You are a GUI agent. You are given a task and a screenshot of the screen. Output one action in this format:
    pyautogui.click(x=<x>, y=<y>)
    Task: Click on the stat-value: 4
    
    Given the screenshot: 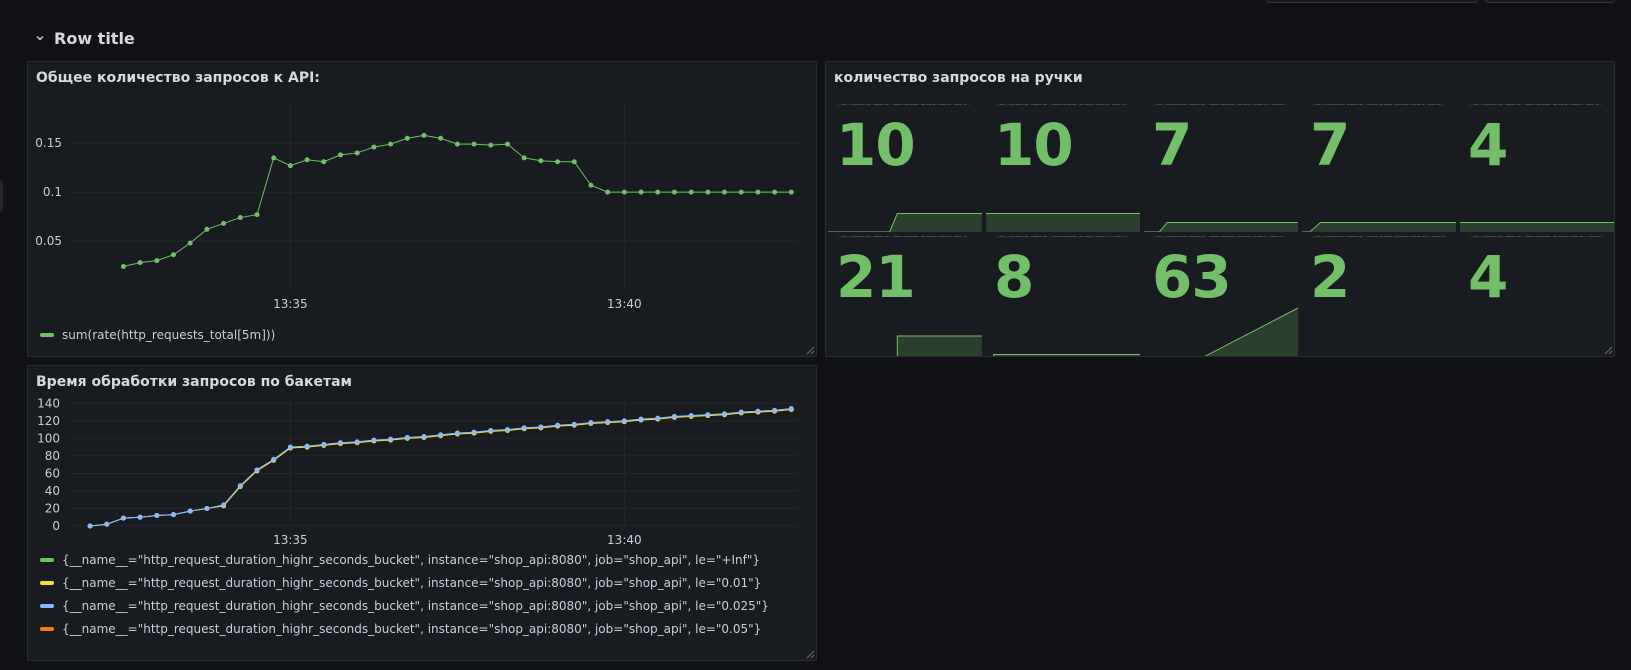 What is the action you would take?
    pyautogui.click(x=1488, y=145)
    